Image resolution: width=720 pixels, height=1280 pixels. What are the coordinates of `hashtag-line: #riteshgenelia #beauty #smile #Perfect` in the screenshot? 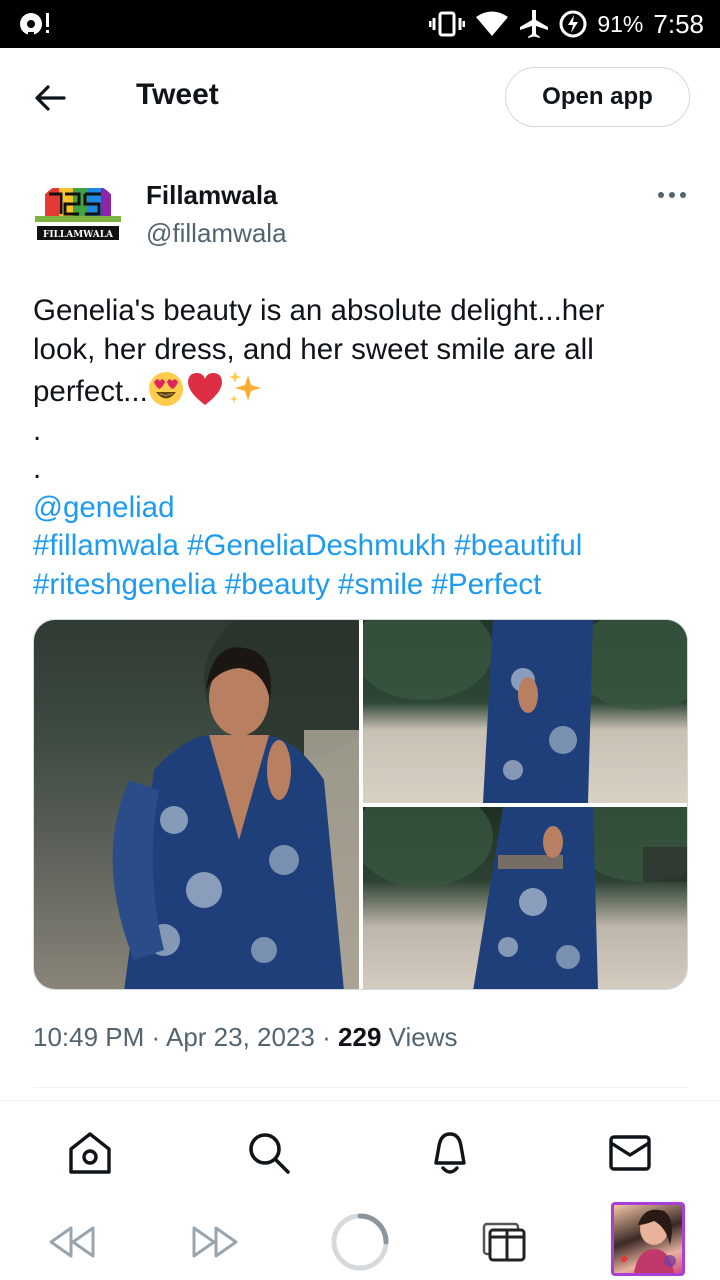 It's located at (363, 585).